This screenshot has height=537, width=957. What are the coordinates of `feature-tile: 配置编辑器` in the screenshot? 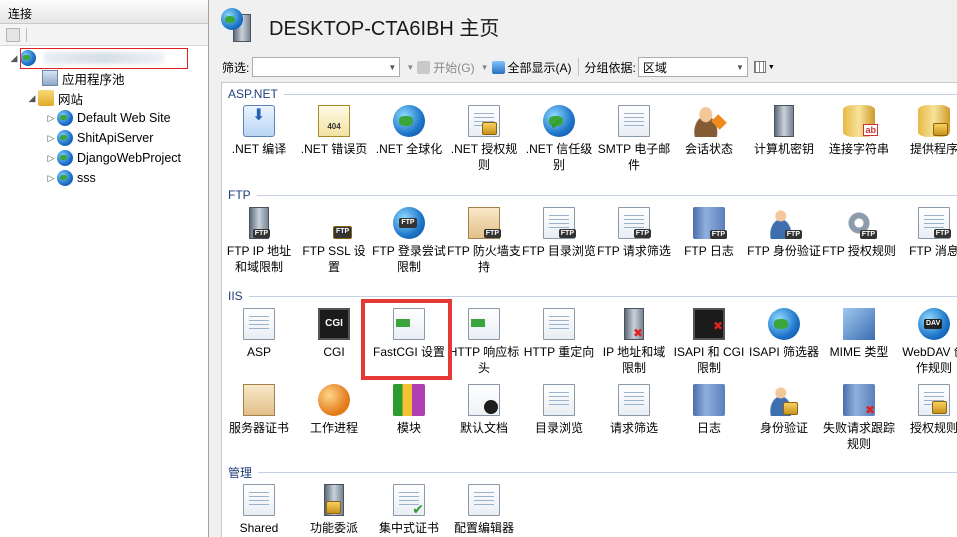 It's located at (484, 510).